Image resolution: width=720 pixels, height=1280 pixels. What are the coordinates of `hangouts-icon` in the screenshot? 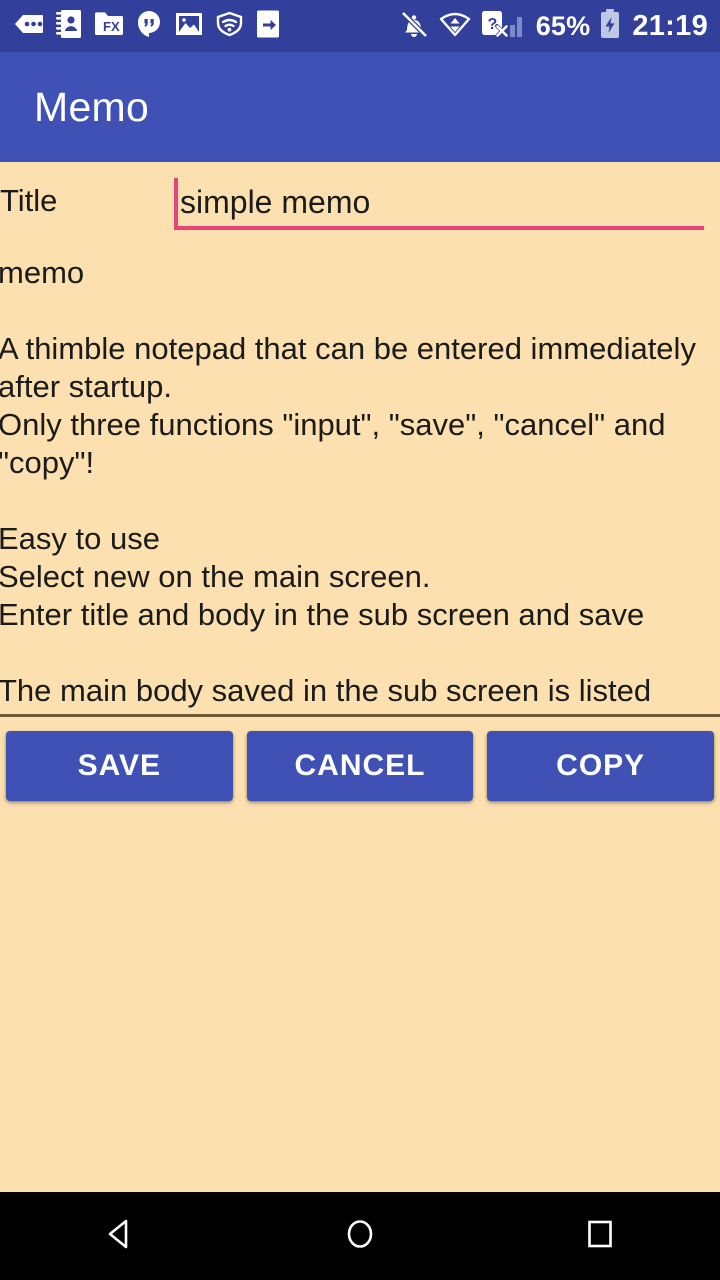 It's located at (149, 26).